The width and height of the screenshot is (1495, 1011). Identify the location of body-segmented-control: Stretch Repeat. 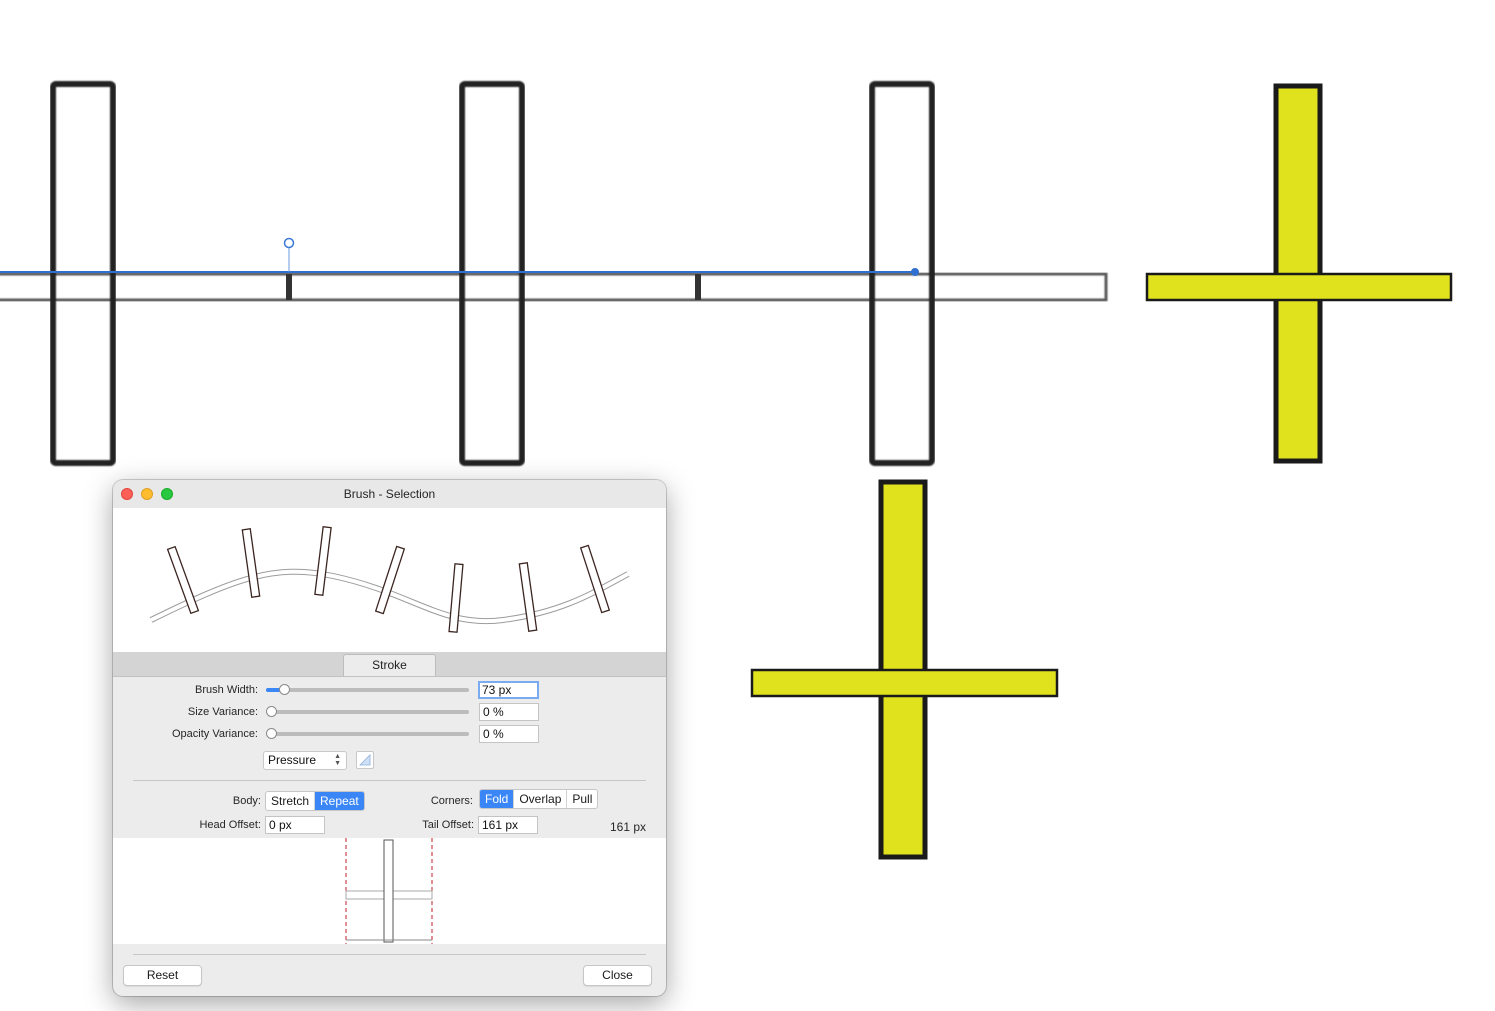
(315, 801).